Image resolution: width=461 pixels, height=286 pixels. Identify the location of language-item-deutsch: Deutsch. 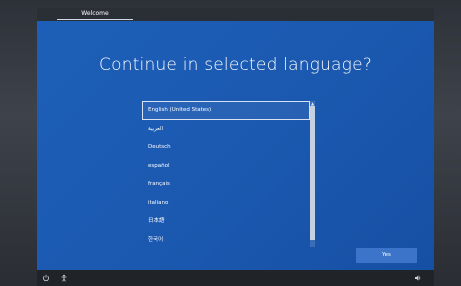
(226, 147).